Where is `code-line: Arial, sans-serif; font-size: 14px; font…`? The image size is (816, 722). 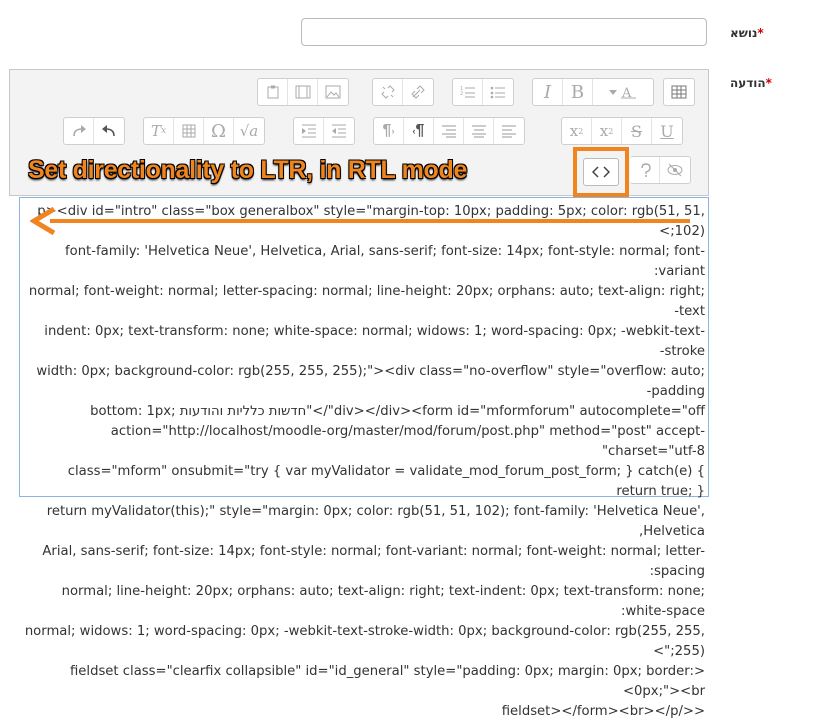
code-line: Arial, sans-serif; font-size: 14px; font… is located at coordinates (373, 561).